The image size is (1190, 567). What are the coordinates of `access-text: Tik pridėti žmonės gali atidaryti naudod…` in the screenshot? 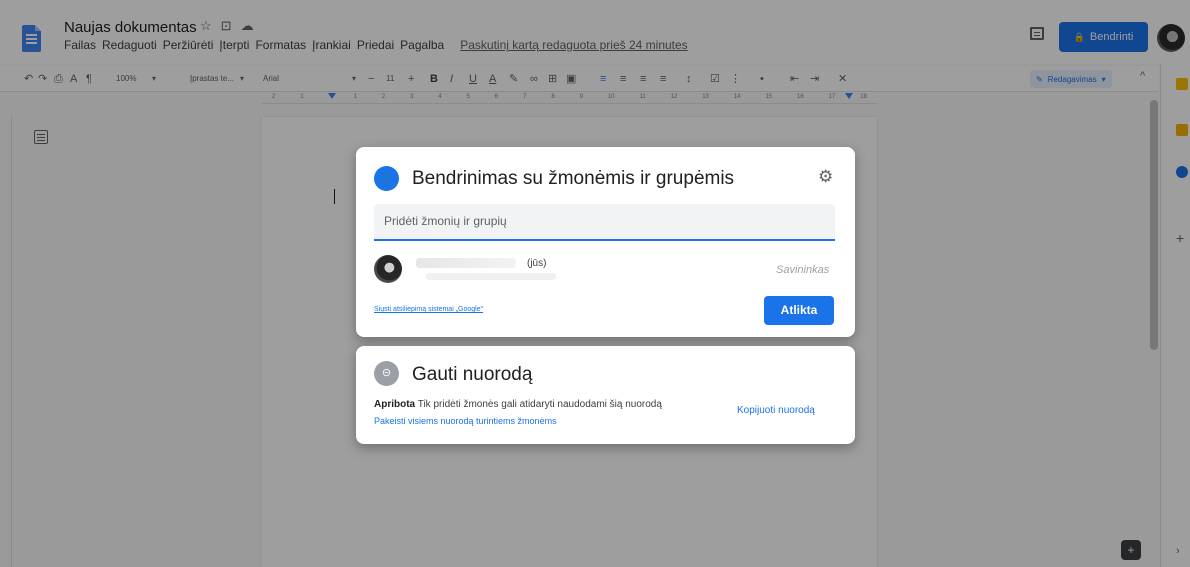 It's located at (539, 404).